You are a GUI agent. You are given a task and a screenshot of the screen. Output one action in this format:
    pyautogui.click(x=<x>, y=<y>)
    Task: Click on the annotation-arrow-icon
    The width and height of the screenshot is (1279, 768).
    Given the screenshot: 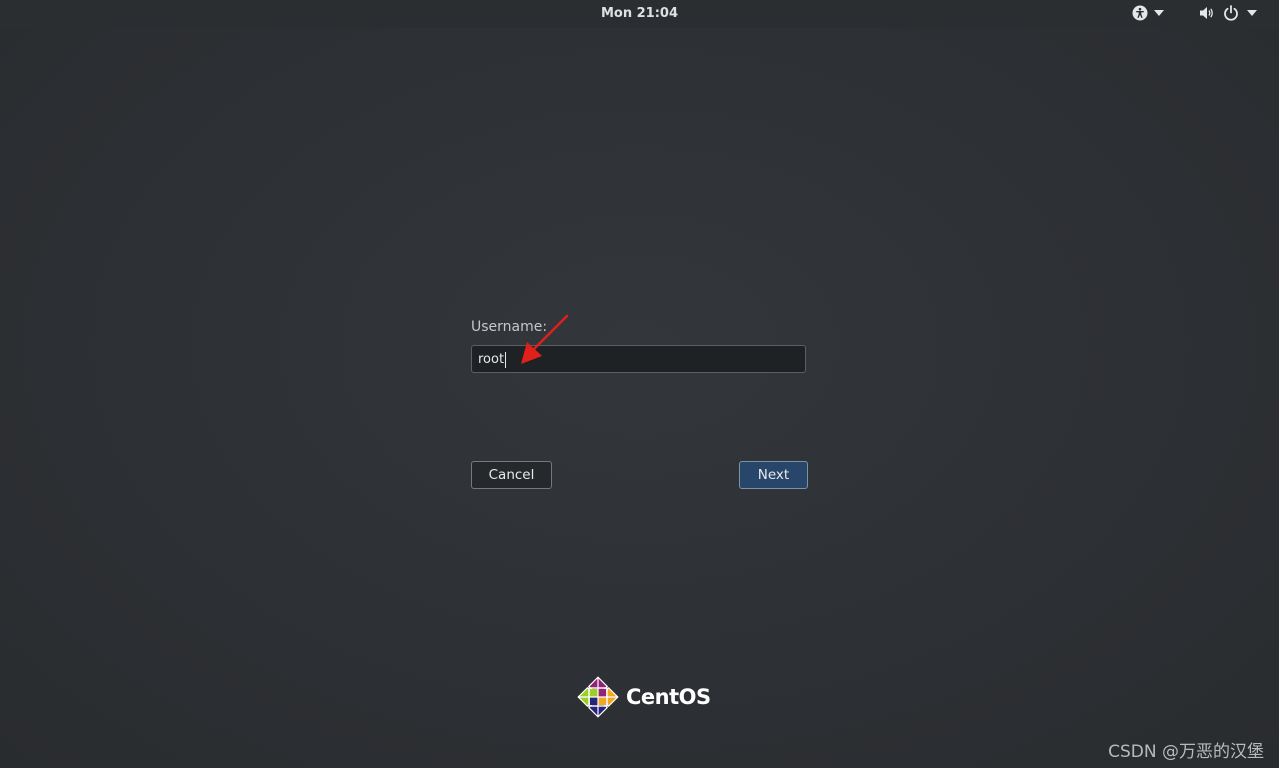 What is the action you would take?
    pyautogui.click(x=545, y=339)
    